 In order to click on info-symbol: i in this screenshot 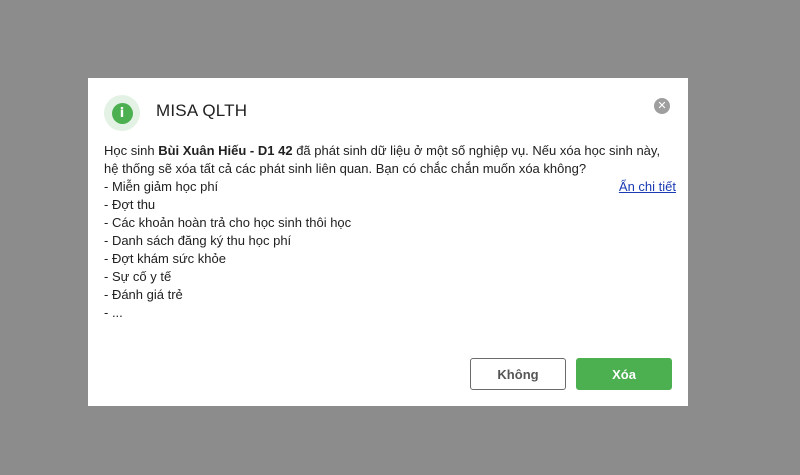, I will do `click(122, 113)`.